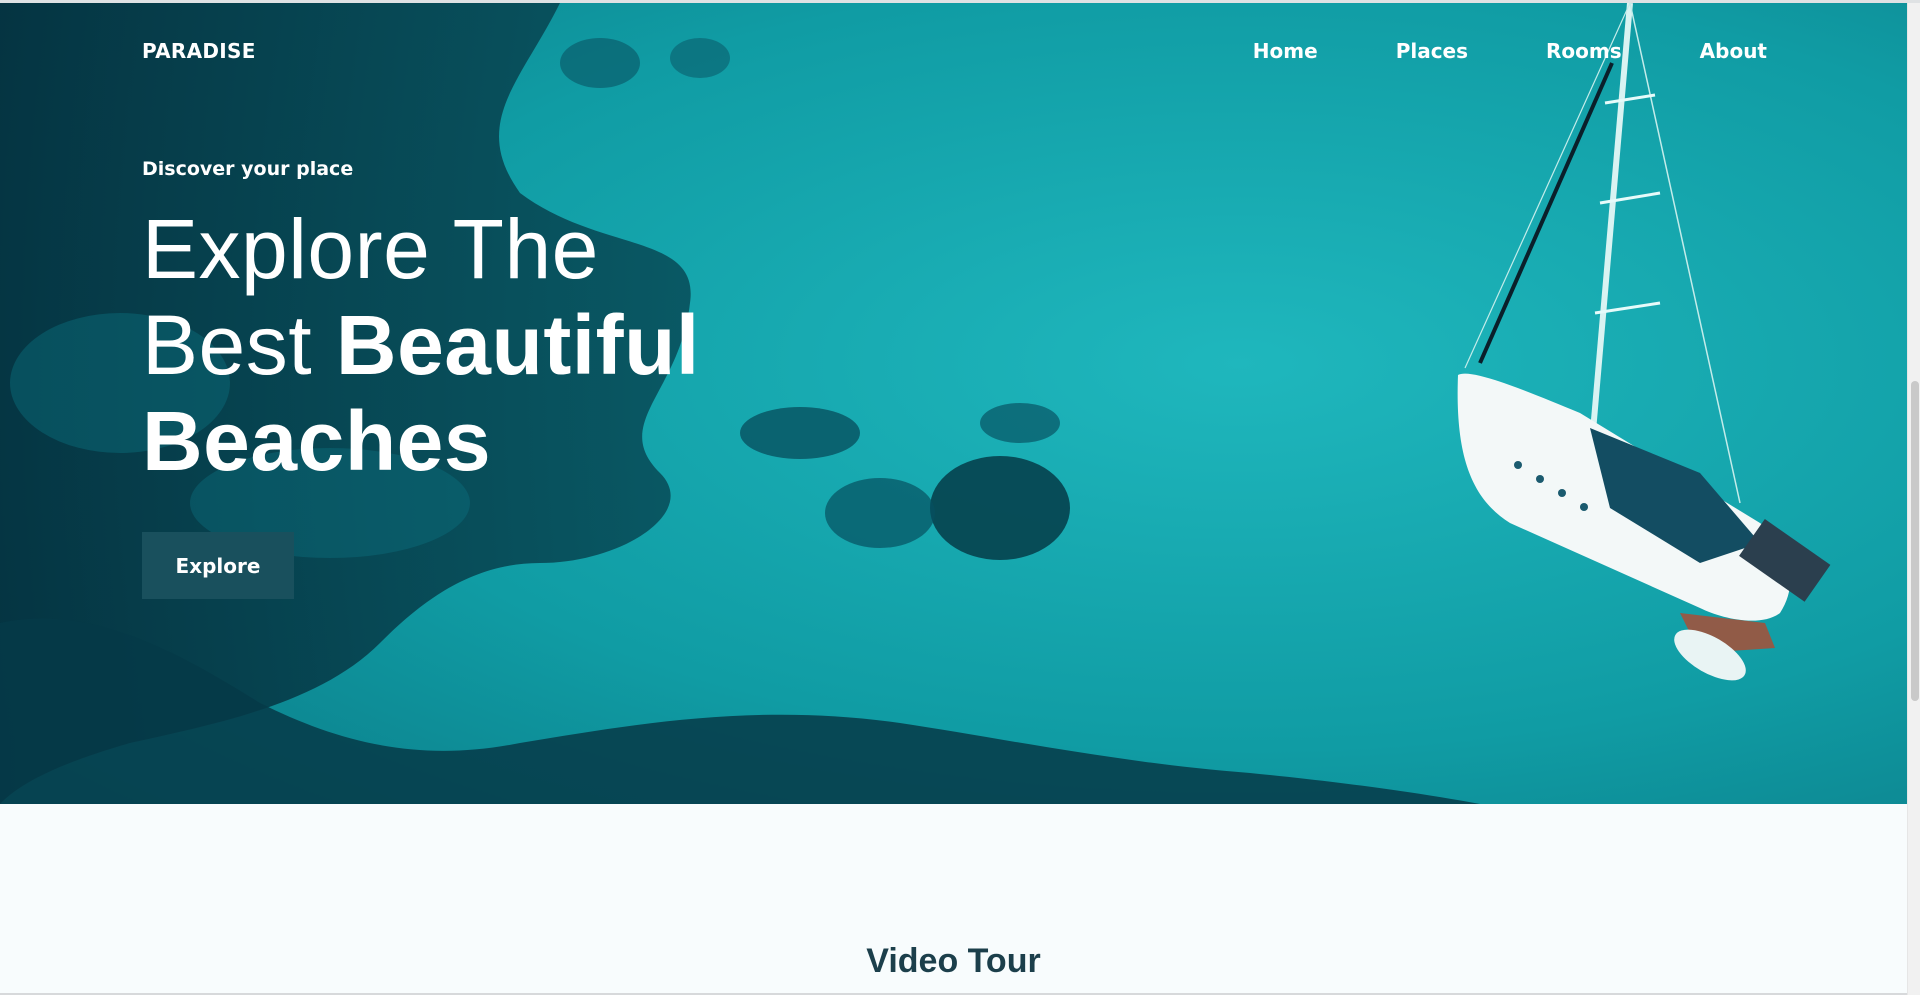 The width and height of the screenshot is (1920, 995). What do you see at coordinates (1510, 51) in the screenshot?
I see `main-nav: Home Places Rooms About` at bounding box center [1510, 51].